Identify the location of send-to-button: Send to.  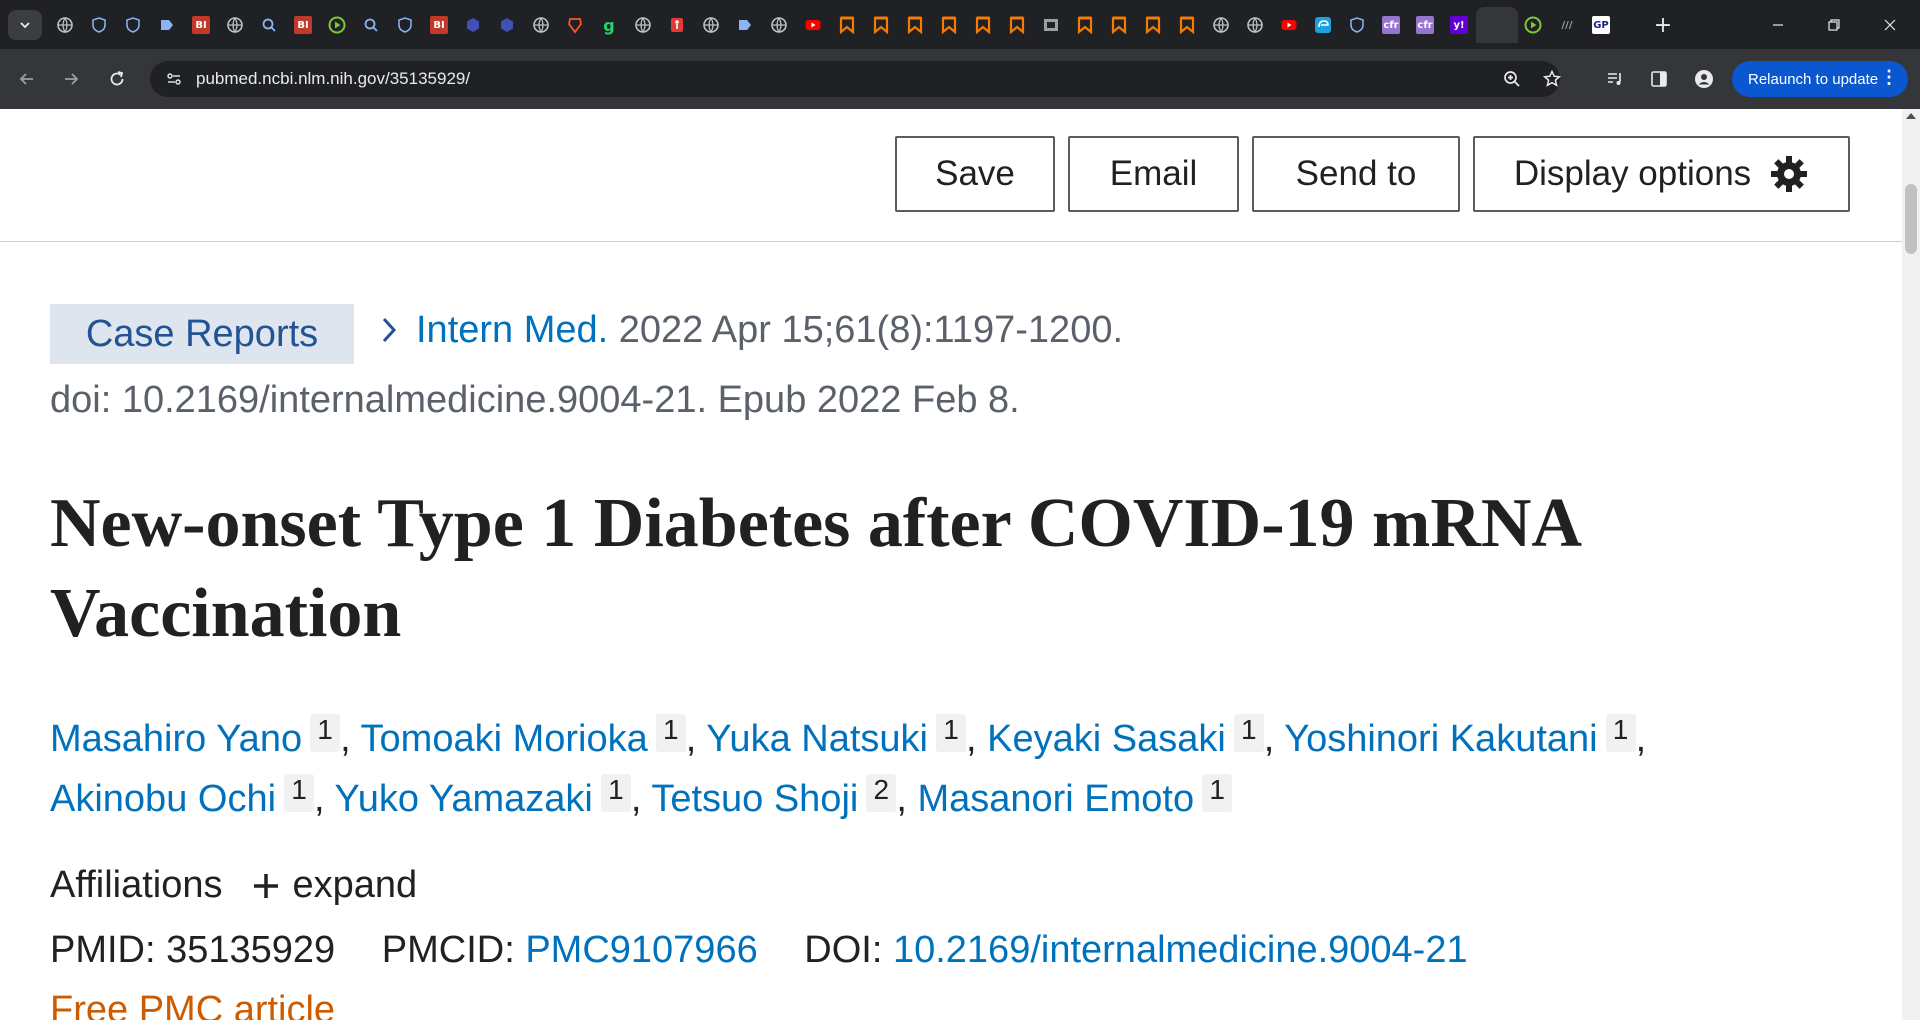
(1356, 174).